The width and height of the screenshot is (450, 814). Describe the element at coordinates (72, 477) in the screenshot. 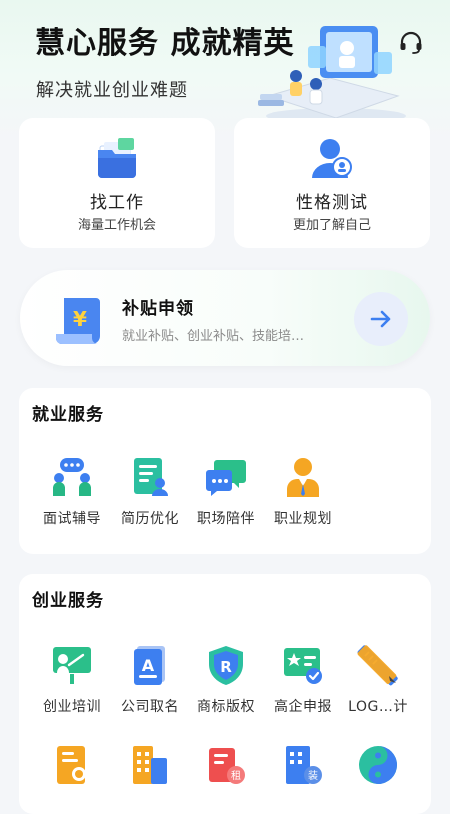

I see `interview-chat-icon` at that location.